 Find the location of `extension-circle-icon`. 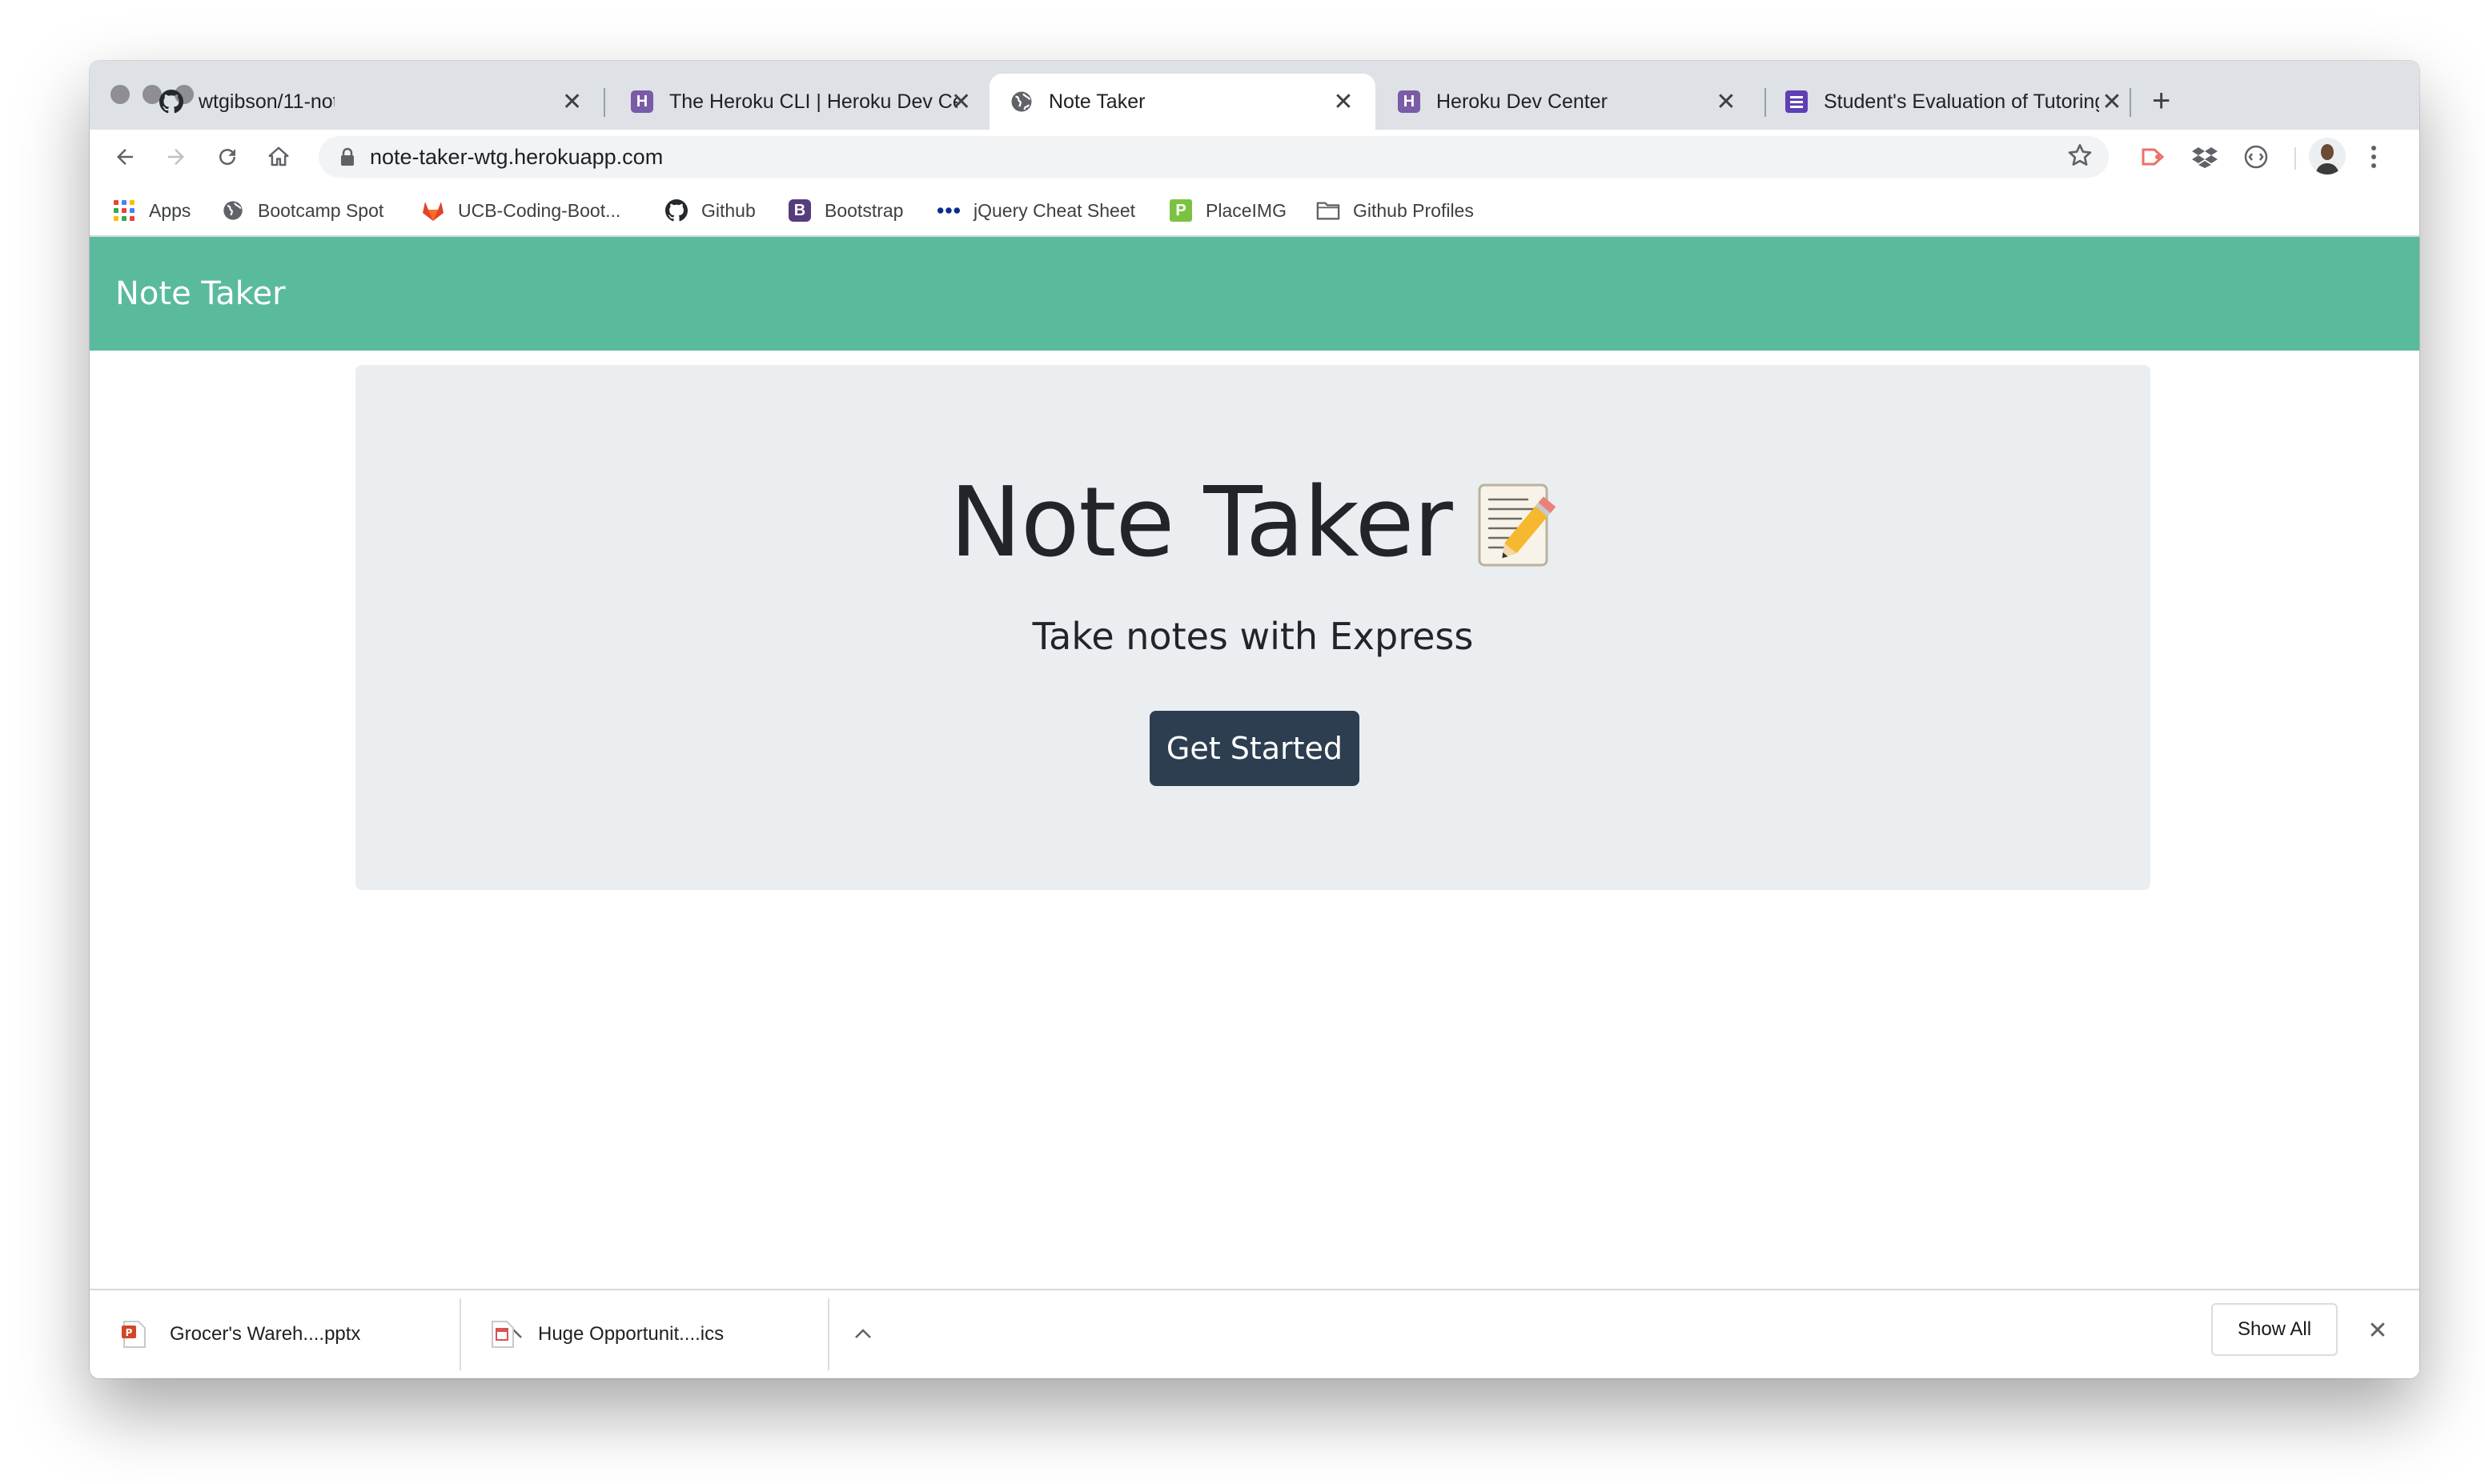

extension-circle-icon is located at coordinates (2256, 157).